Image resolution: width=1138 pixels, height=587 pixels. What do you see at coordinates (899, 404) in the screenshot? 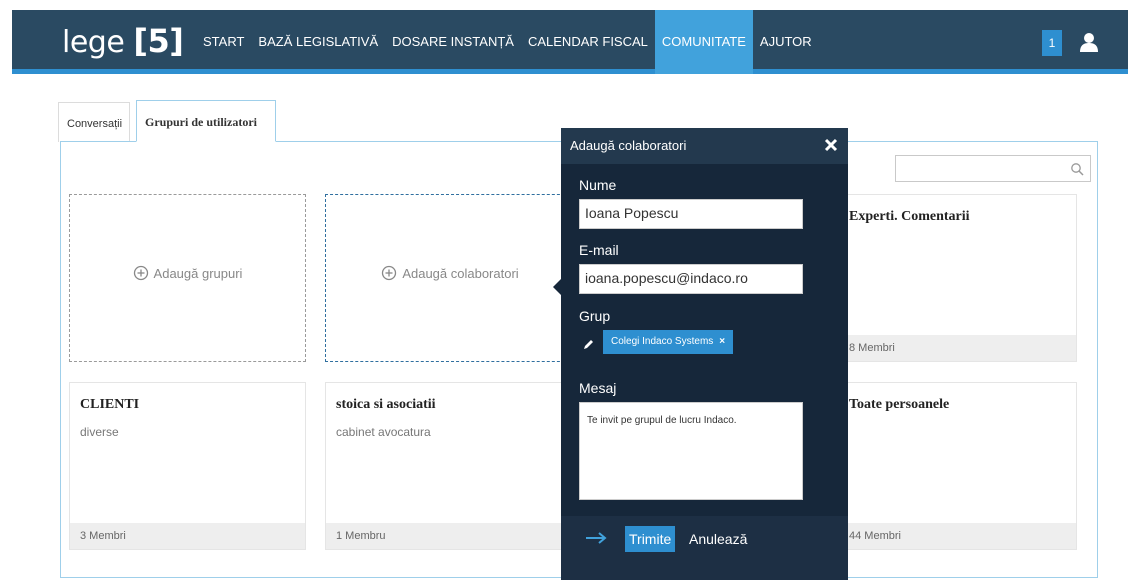
I see `group-title: Toate persoanele` at bounding box center [899, 404].